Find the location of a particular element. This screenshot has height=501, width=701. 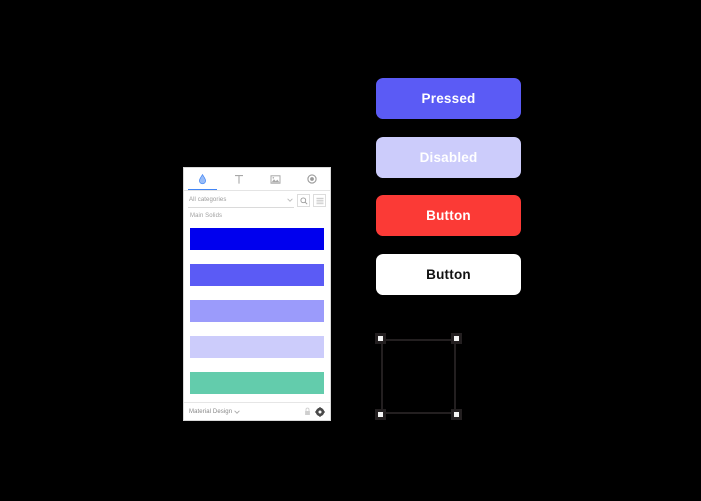

default-button: Button is located at coordinates (448, 274).